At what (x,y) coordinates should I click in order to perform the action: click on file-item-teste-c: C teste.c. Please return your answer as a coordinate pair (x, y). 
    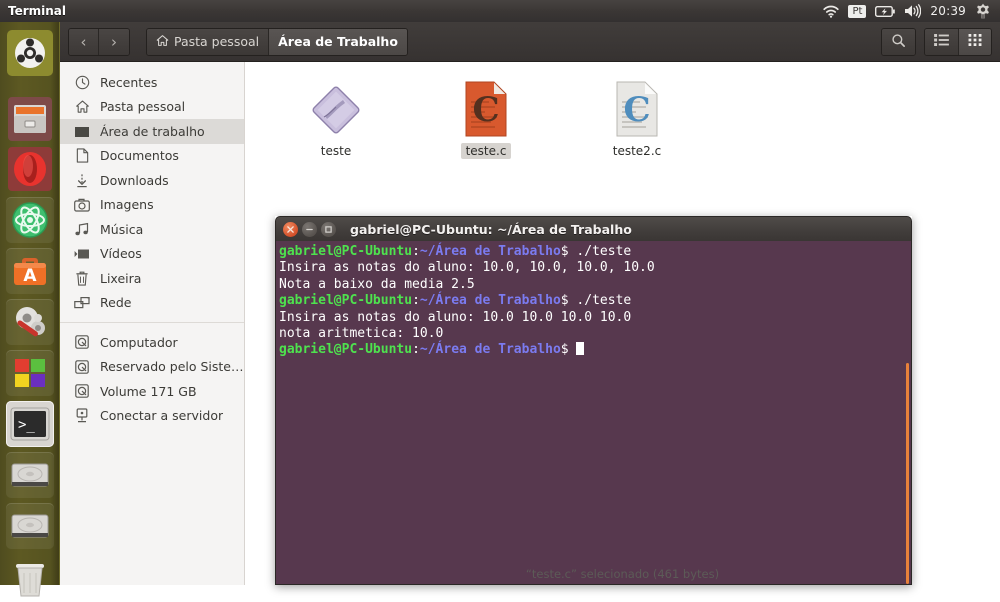
    Looking at the image, I should click on (486, 118).